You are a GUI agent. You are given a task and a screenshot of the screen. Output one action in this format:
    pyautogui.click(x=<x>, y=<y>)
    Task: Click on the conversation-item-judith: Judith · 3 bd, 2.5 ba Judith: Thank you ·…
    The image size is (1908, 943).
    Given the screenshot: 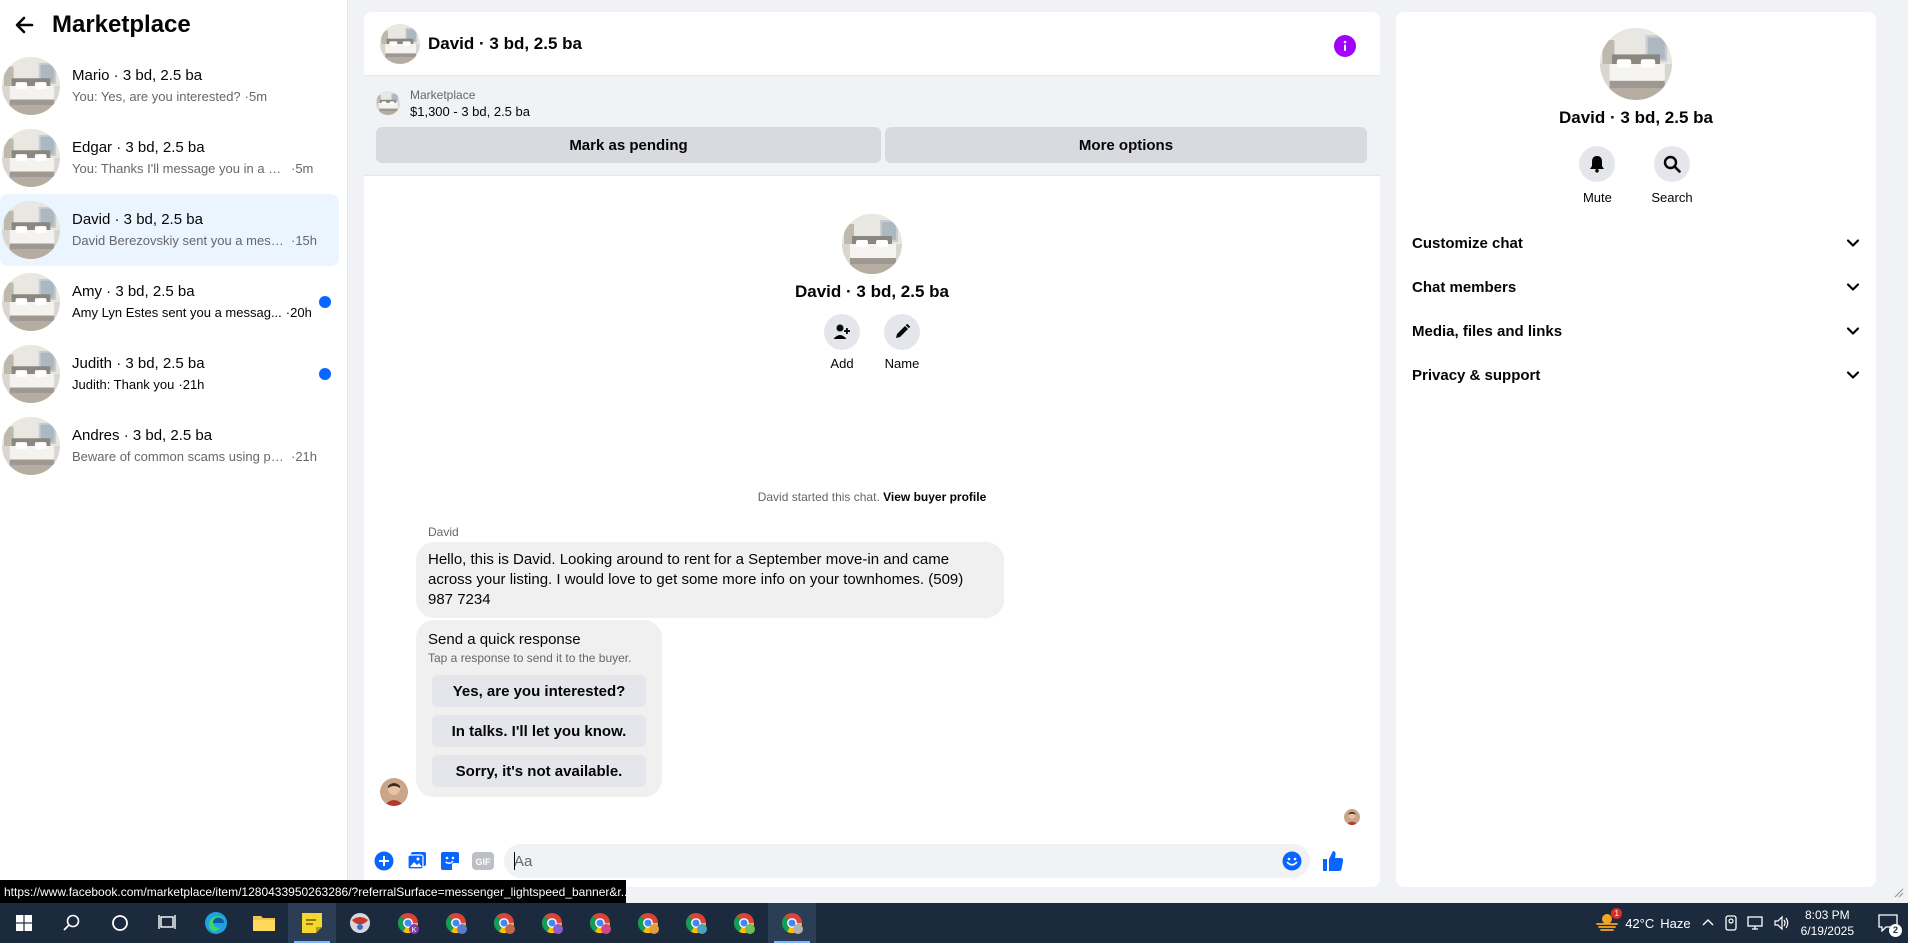 What is the action you would take?
    pyautogui.click(x=169, y=374)
    